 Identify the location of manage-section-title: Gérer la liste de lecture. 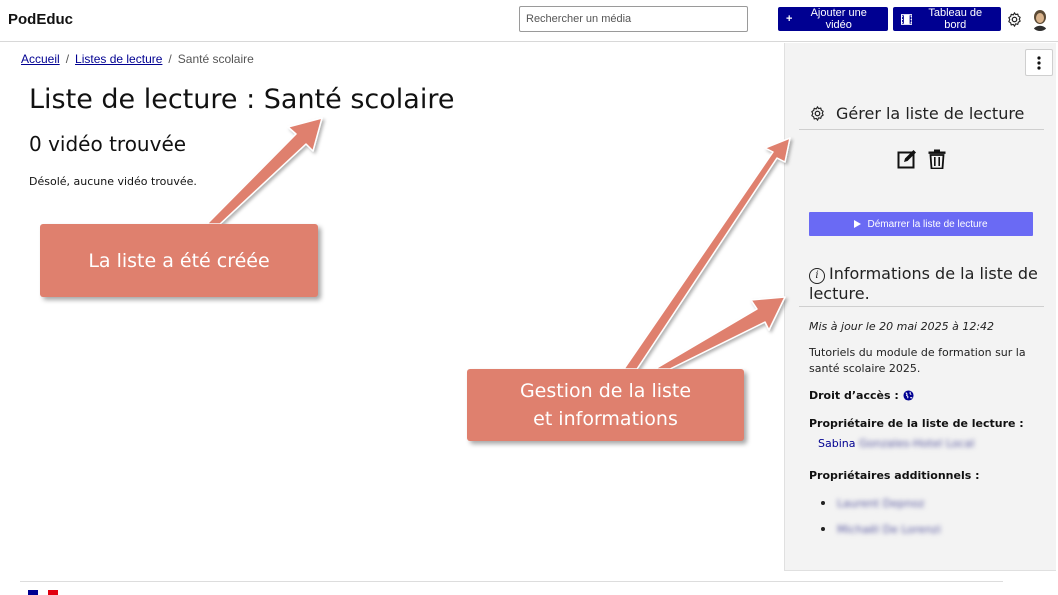
(916, 113).